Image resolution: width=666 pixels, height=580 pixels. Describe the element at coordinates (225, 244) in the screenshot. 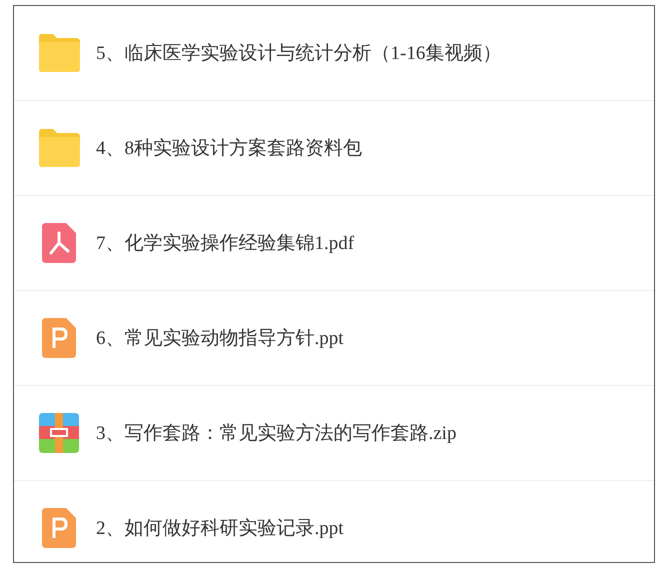

I see `file-name: 7、化学实验操作经验集锦1.pdf` at that location.